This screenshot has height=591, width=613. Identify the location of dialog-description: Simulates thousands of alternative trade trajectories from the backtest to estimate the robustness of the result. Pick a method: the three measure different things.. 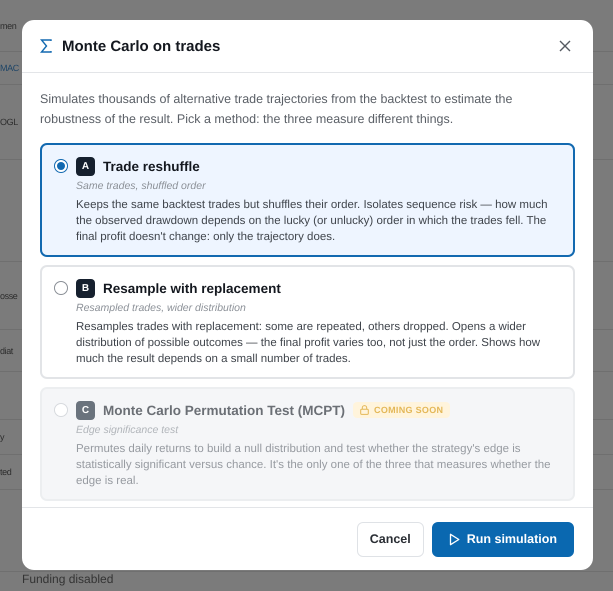
(277, 109).